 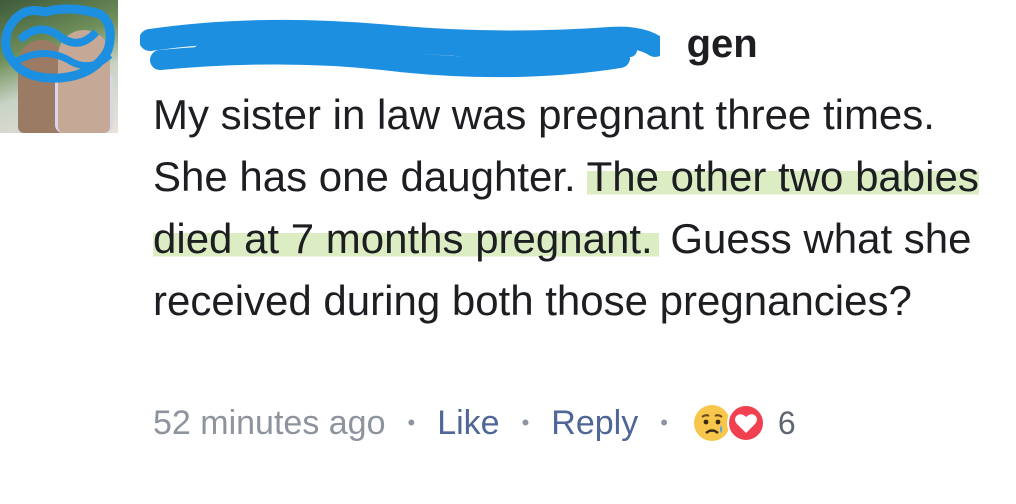 I want to click on author-avatar, so click(x=59, y=66).